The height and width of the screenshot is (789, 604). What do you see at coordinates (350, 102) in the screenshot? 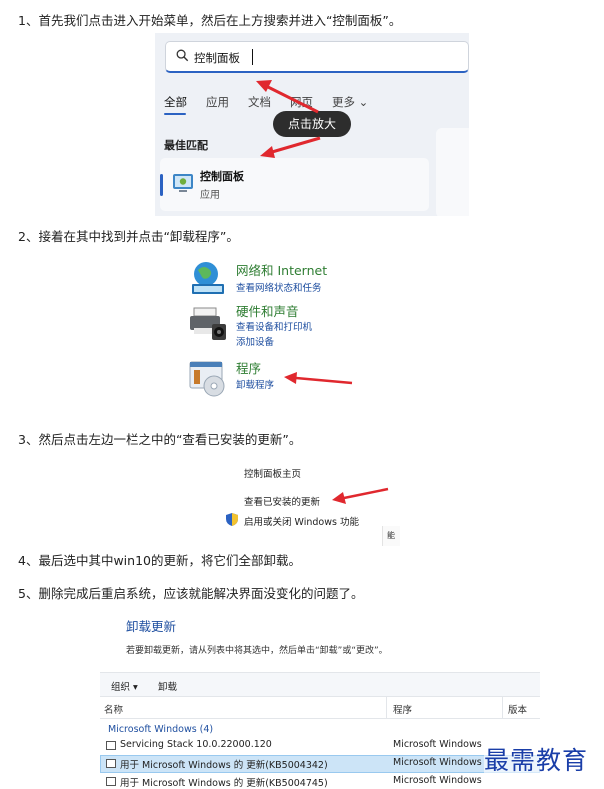
I see `tab-more: 更多 ⌄` at bounding box center [350, 102].